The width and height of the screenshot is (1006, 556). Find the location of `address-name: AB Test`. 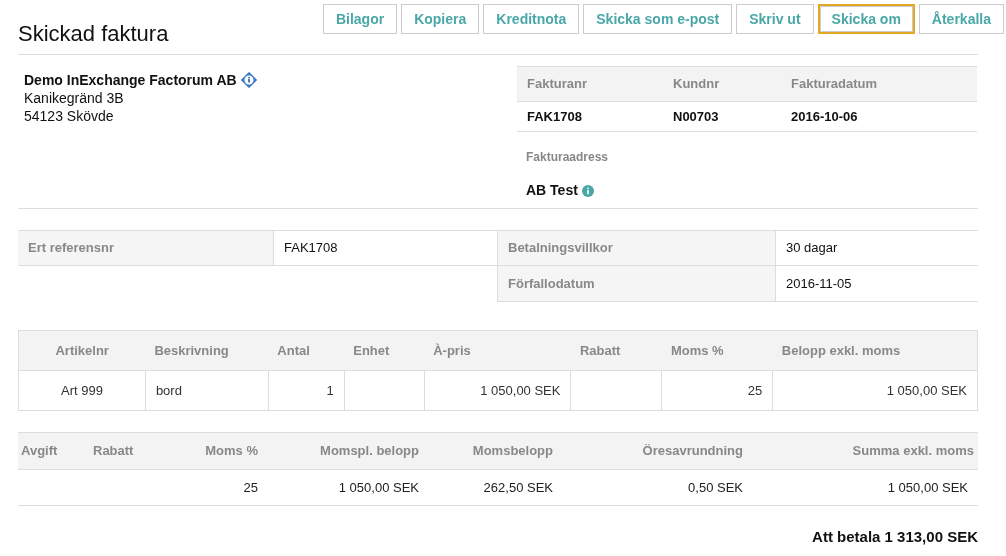

address-name: AB Test is located at coordinates (552, 190).